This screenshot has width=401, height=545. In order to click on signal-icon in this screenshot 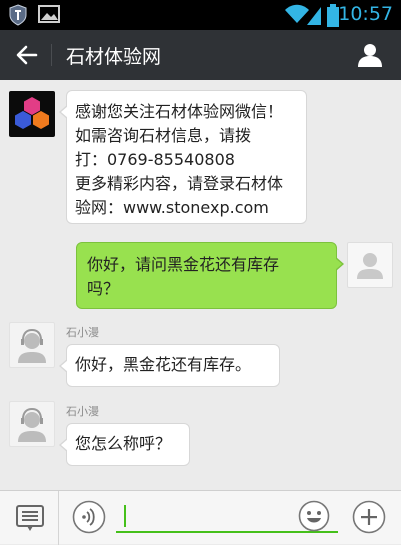, I will do `click(314, 16)`.